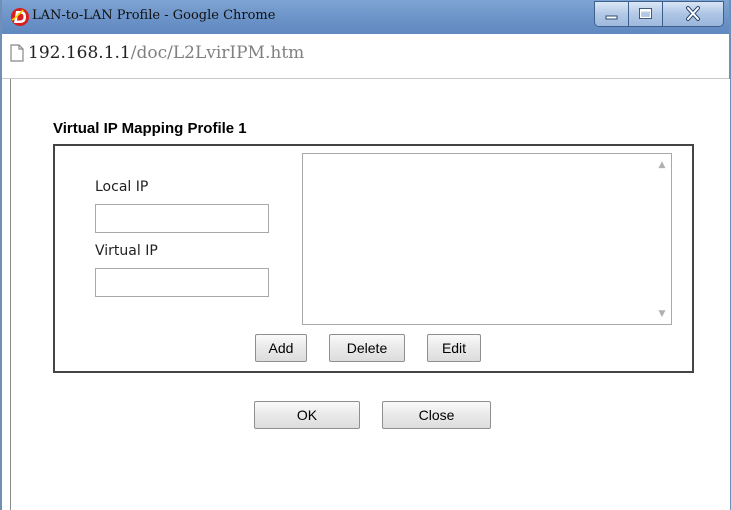 The image size is (731, 510). Describe the element at coordinates (367, 348) in the screenshot. I see `delete-button: Delete` at that location.